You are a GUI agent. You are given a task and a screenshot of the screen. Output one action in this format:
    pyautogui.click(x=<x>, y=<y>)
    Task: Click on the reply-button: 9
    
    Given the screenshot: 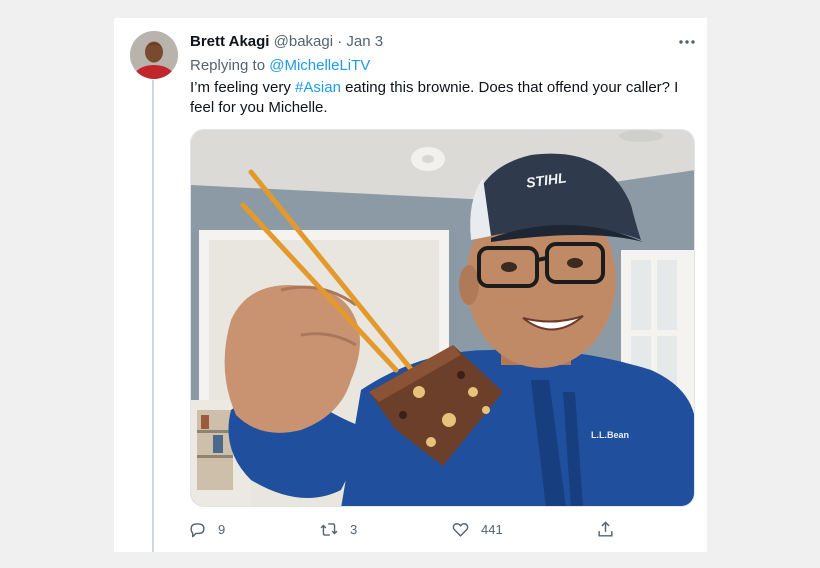 What is the action you would take?
    pyautogui.click(x=206, y=529)
    